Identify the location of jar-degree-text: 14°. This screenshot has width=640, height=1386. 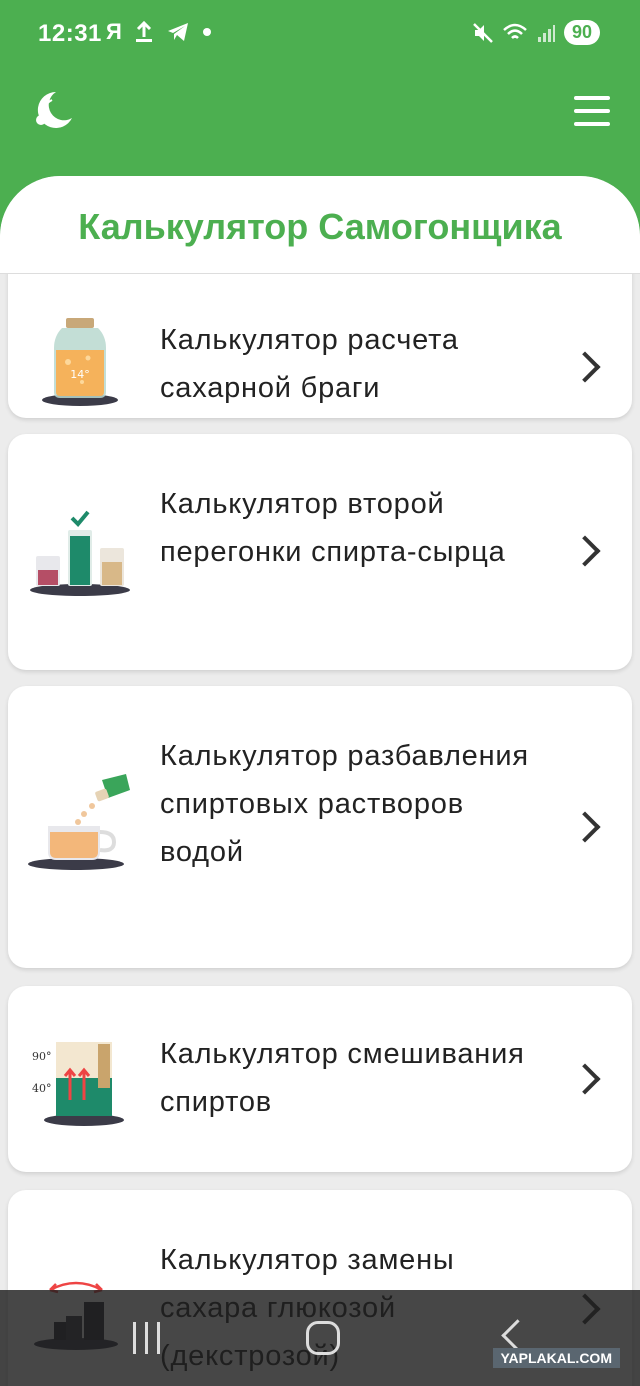
(80, 374).